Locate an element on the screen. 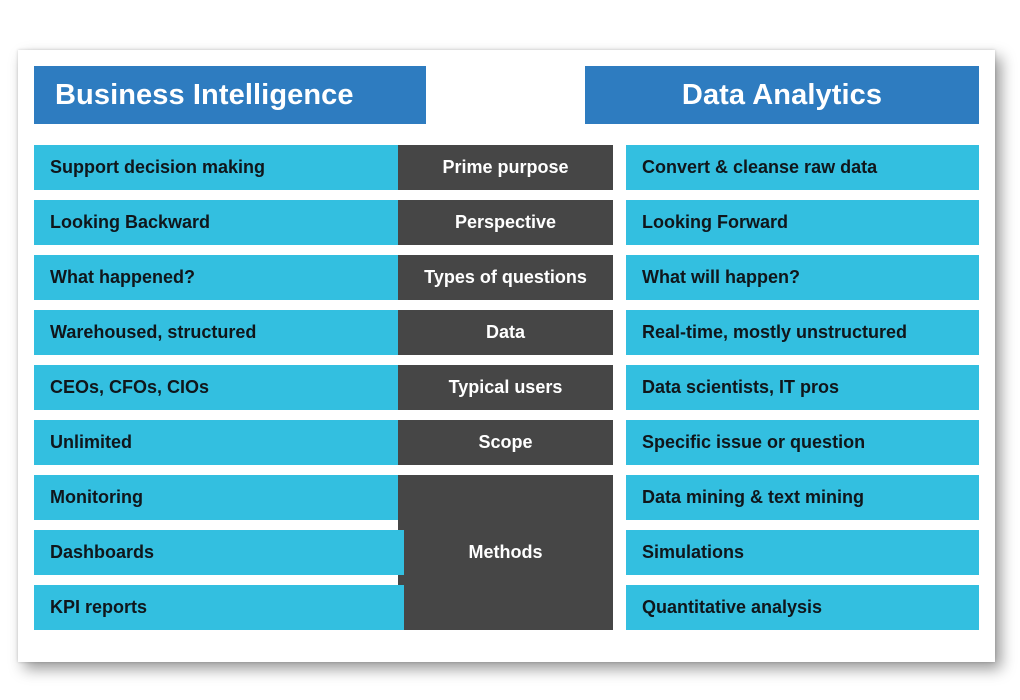  cell-data-analytics: Data mining & text mining is located at coordinates (802, 497).